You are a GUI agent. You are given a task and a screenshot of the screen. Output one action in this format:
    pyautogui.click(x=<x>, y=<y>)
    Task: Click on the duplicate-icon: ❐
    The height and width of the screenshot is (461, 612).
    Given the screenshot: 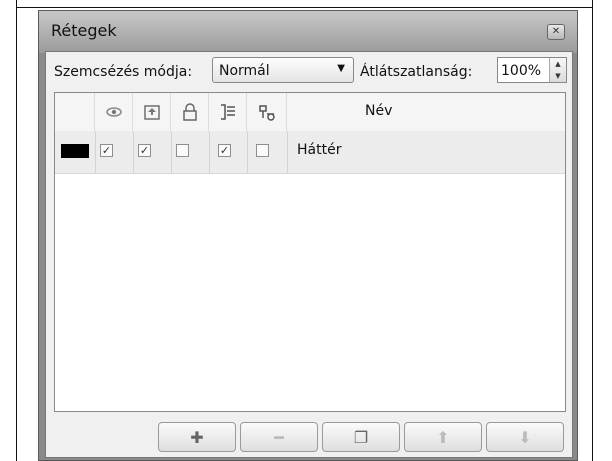 What is the action you would take?
    pyautogui.click(x=361, y=437)
    